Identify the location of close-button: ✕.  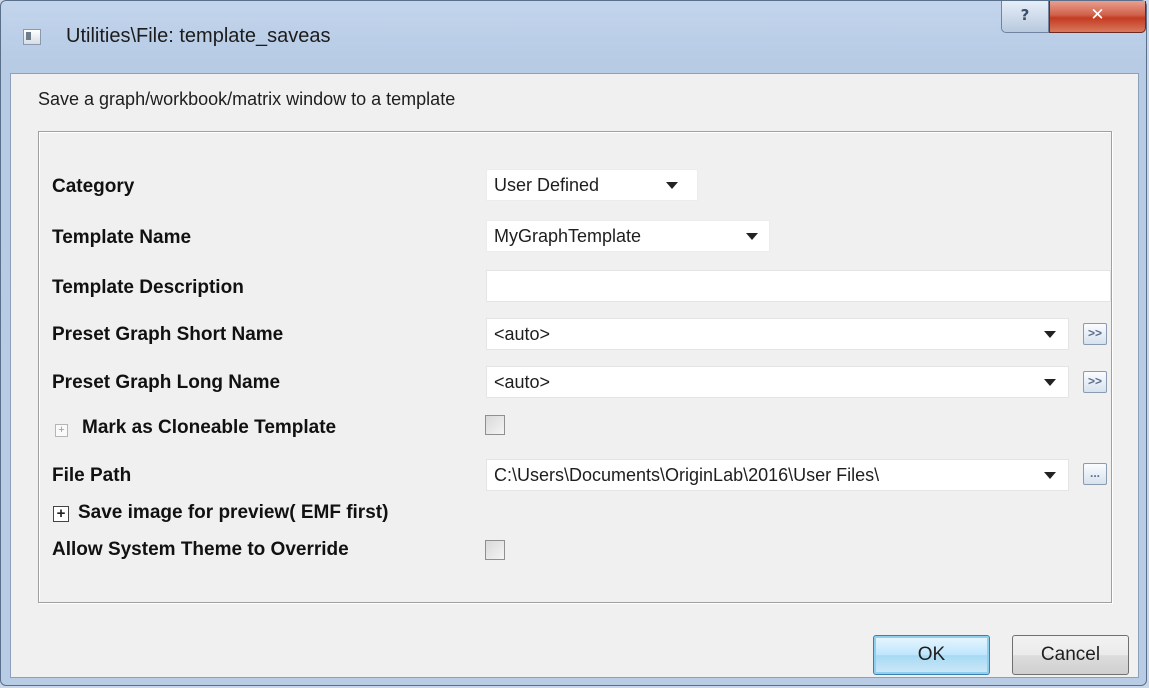
(1097, 17).